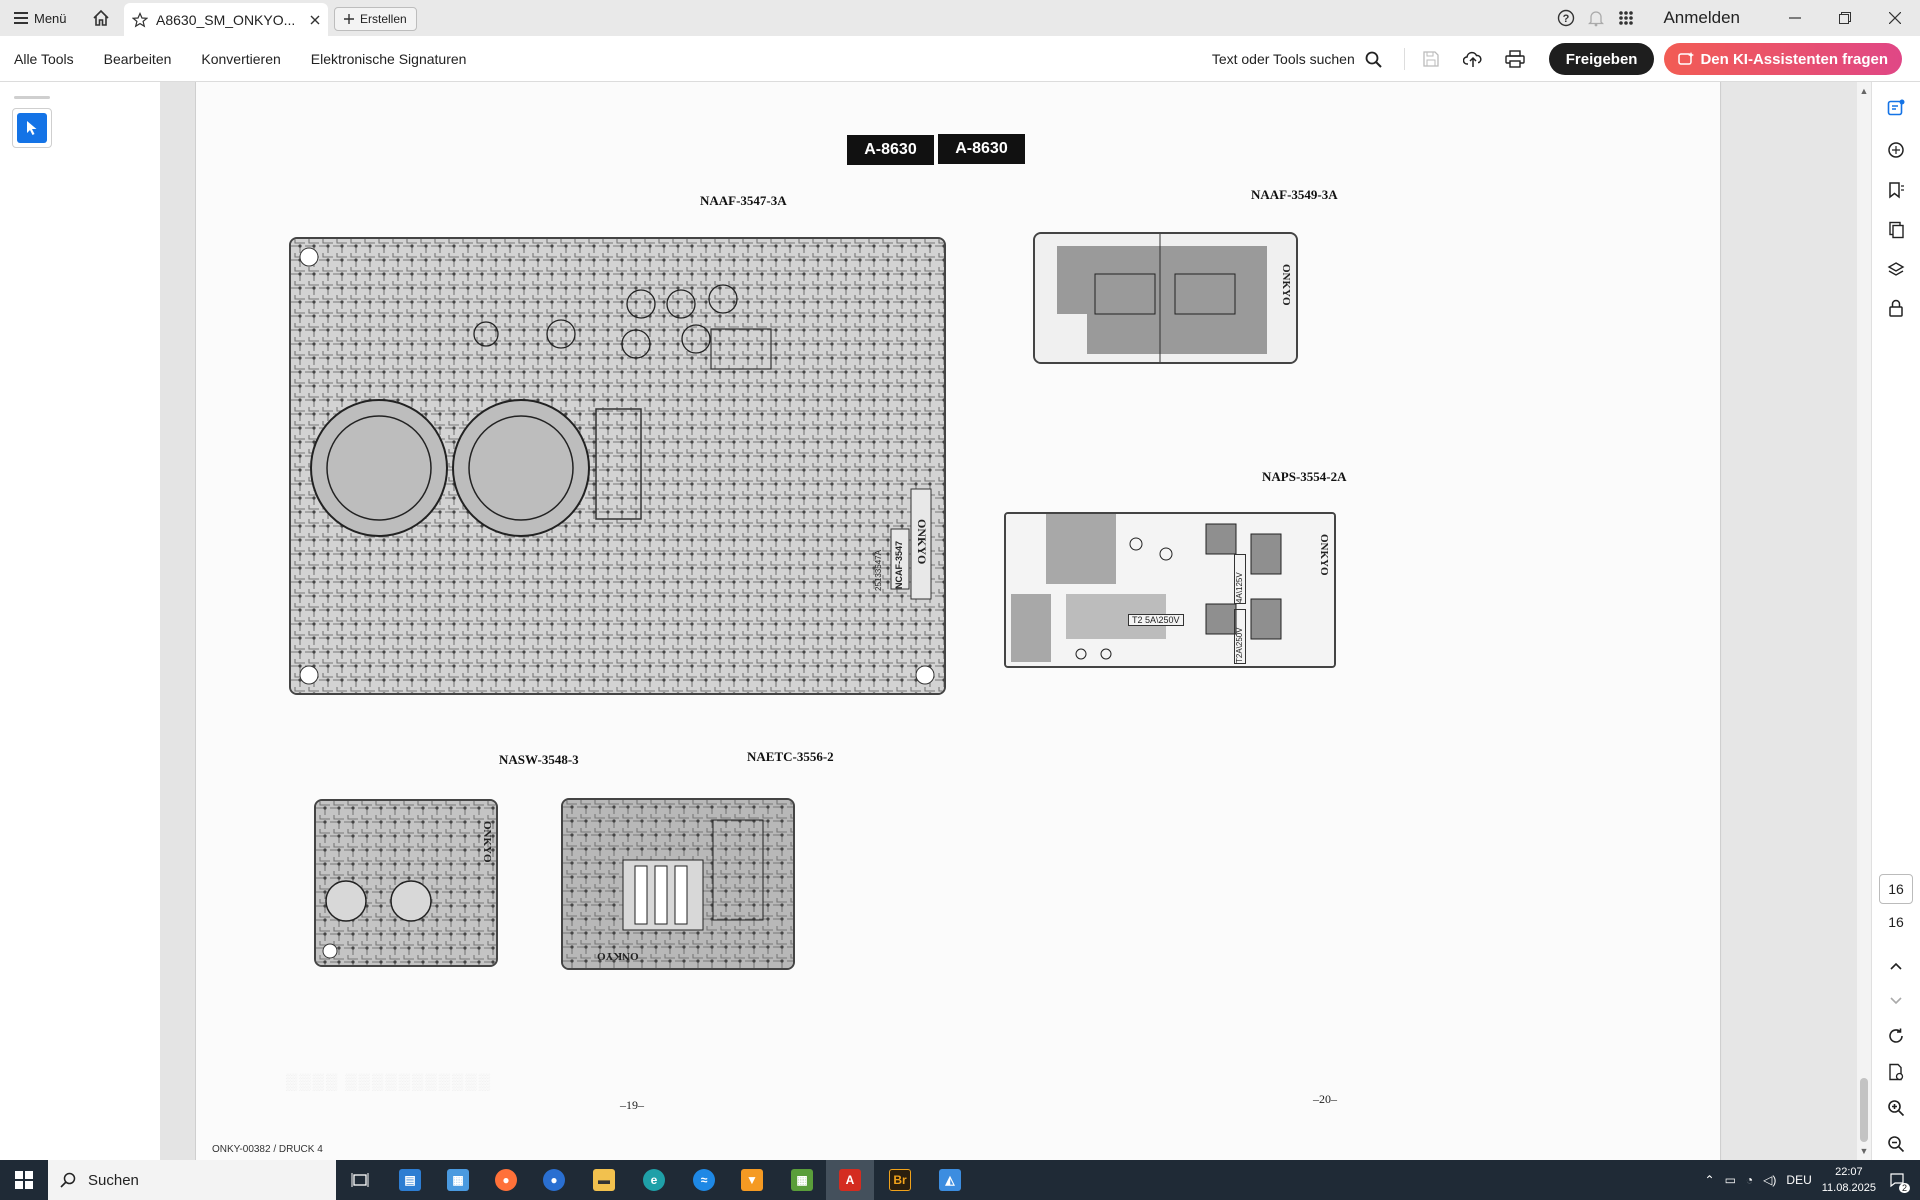 The image size is (1920, 1200). I want to click on close-tab-icon, so click(315, 20).